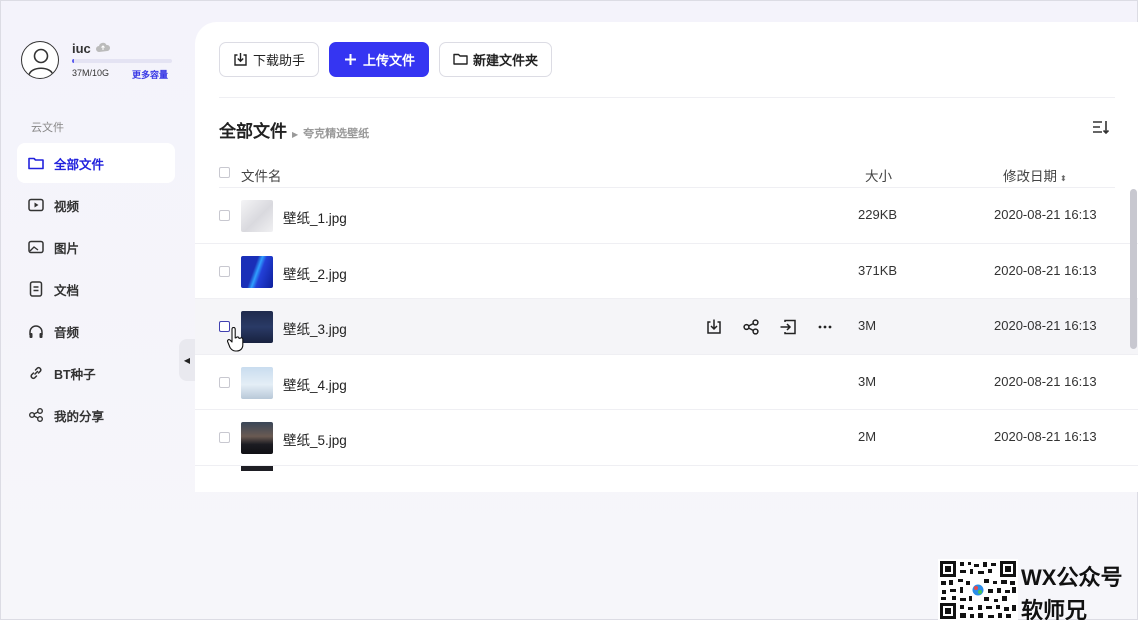 Image resolution: width=1138 pixels, height=620 pixels. I want to click on avatar, so click(40, 60).